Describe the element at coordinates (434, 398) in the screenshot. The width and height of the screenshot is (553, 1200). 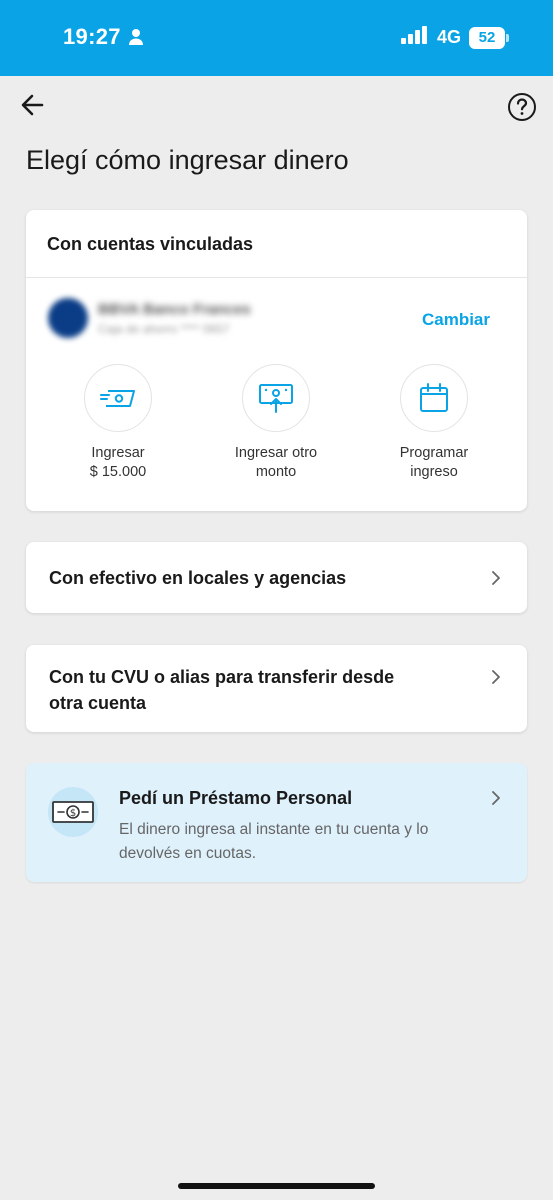
I see `calendar-icon` at that location.